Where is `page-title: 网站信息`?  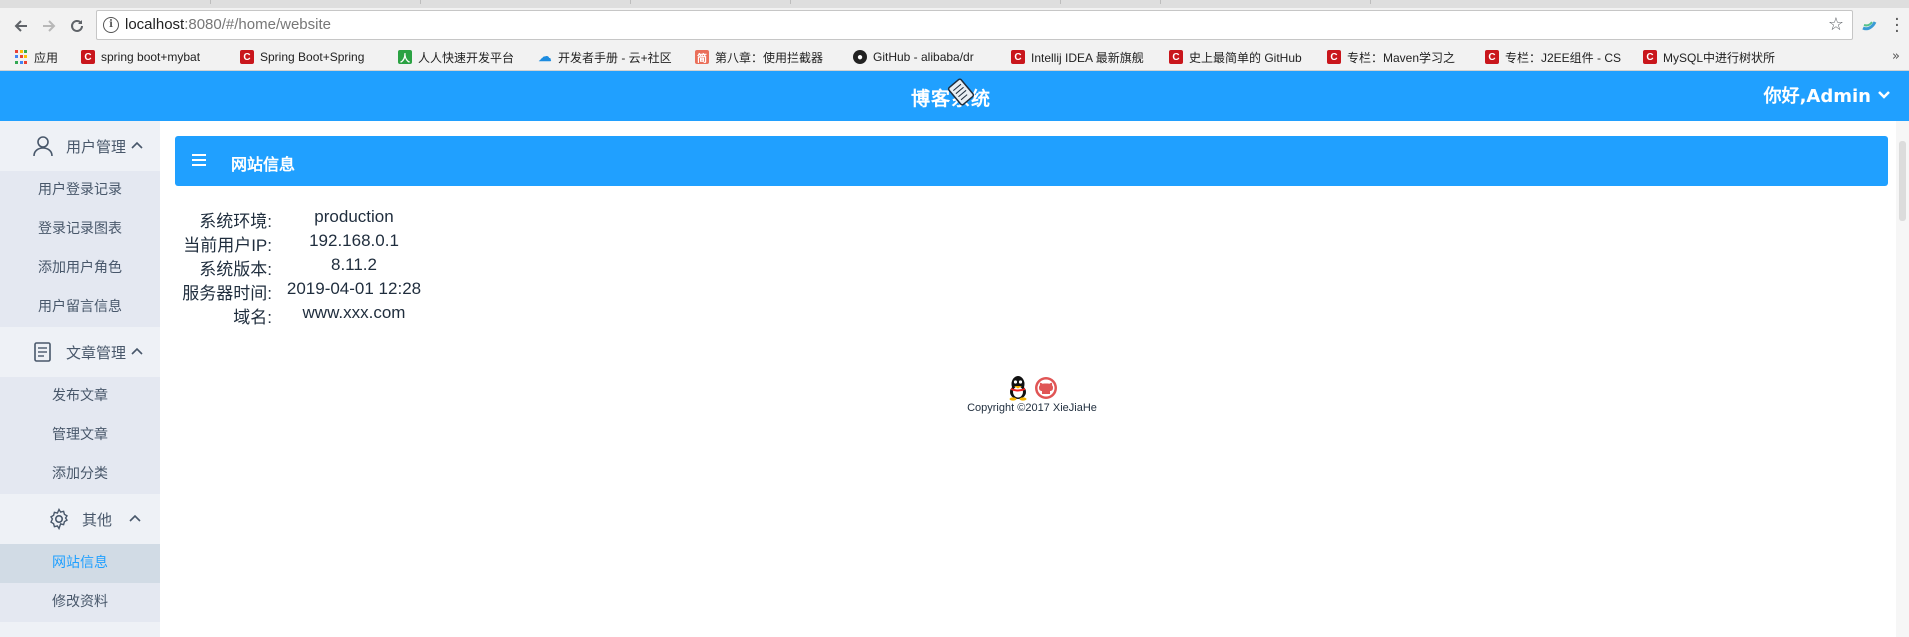
page-title: 网站信息 is located at coordinates (263, 164).